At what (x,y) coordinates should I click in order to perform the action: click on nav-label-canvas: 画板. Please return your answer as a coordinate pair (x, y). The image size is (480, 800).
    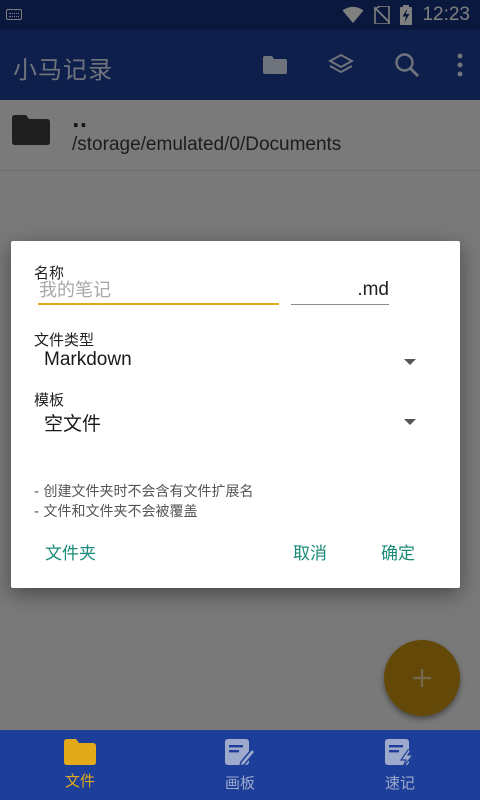
    Looking at the image, I should click on (239, 783).